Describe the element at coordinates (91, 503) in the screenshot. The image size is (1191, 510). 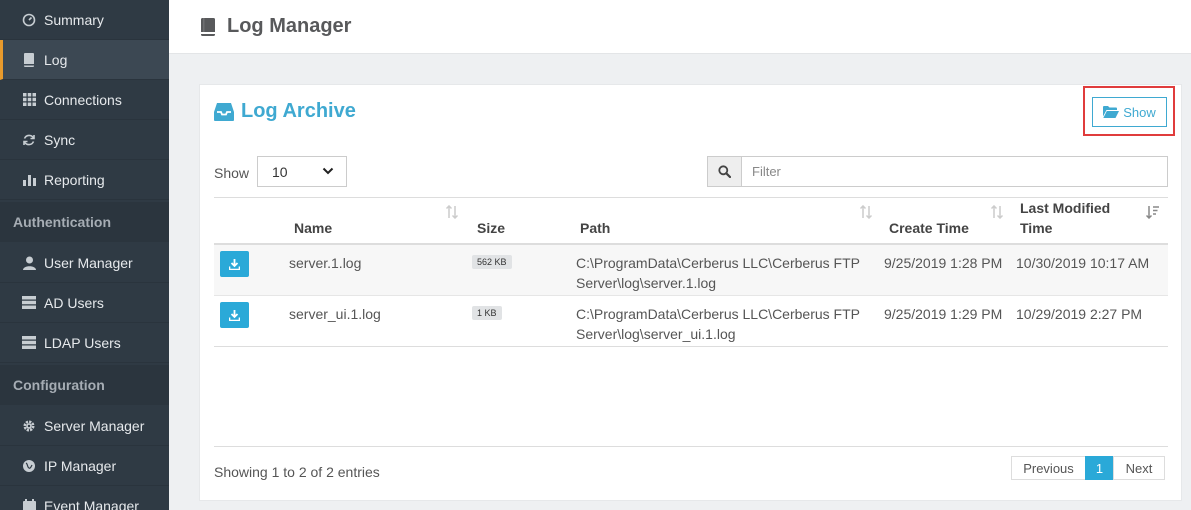
I see `sidebar-item-label: Event Manager` at that location.